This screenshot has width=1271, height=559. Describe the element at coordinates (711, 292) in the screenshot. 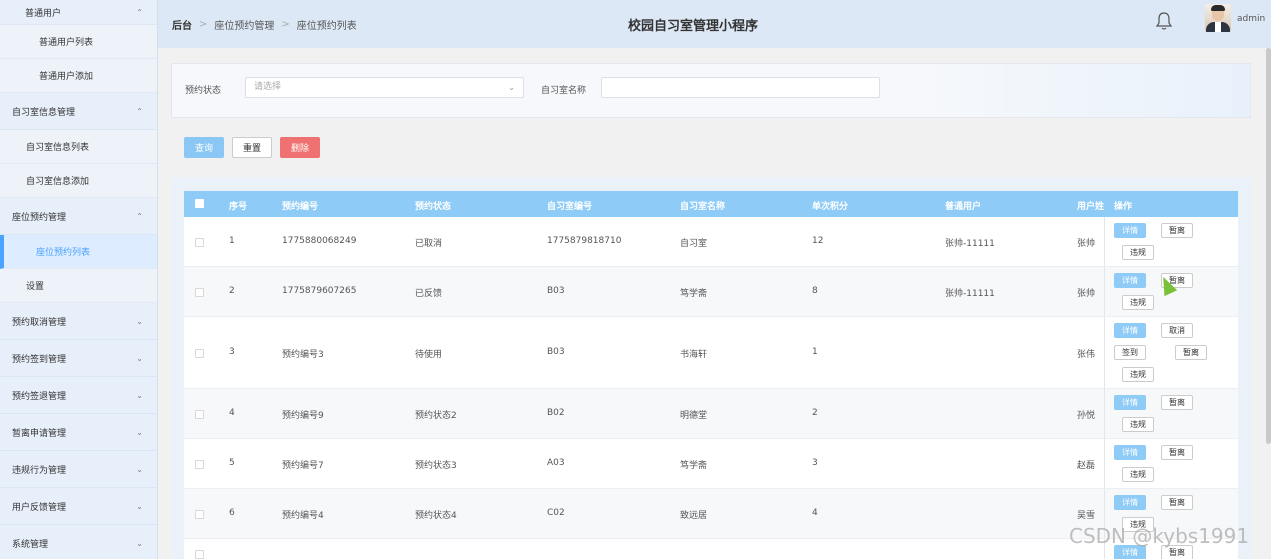

I see `table-row: 2 1775879607265 已反馈 B03 笃学斋 8 张帅-11111 张帅 详情 暂离 违规` at that location.